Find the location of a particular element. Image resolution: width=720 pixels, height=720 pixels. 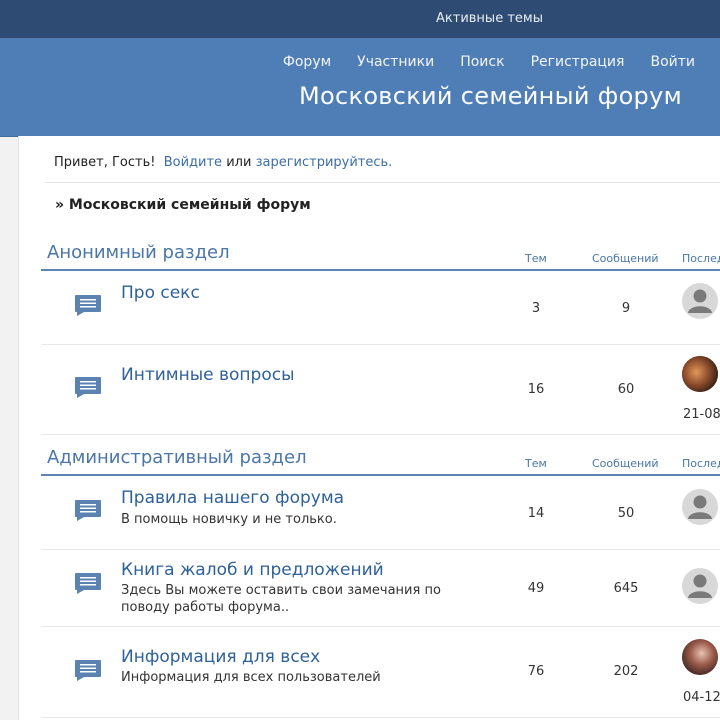

register-link: зарегистрируйтесь. is located at coordinates (324, 162).